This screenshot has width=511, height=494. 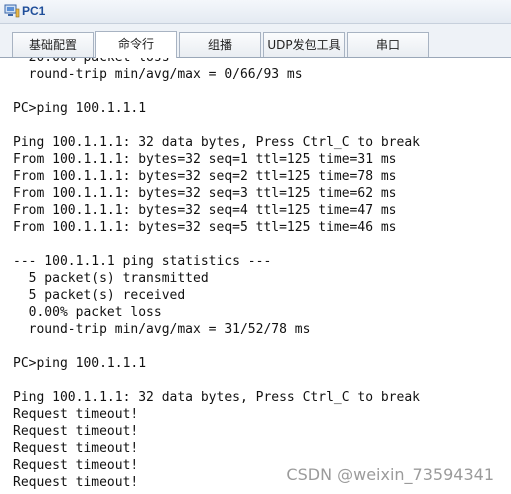 I want to click on tab-basic-config: 基础配置, so click(x=53, y=44).